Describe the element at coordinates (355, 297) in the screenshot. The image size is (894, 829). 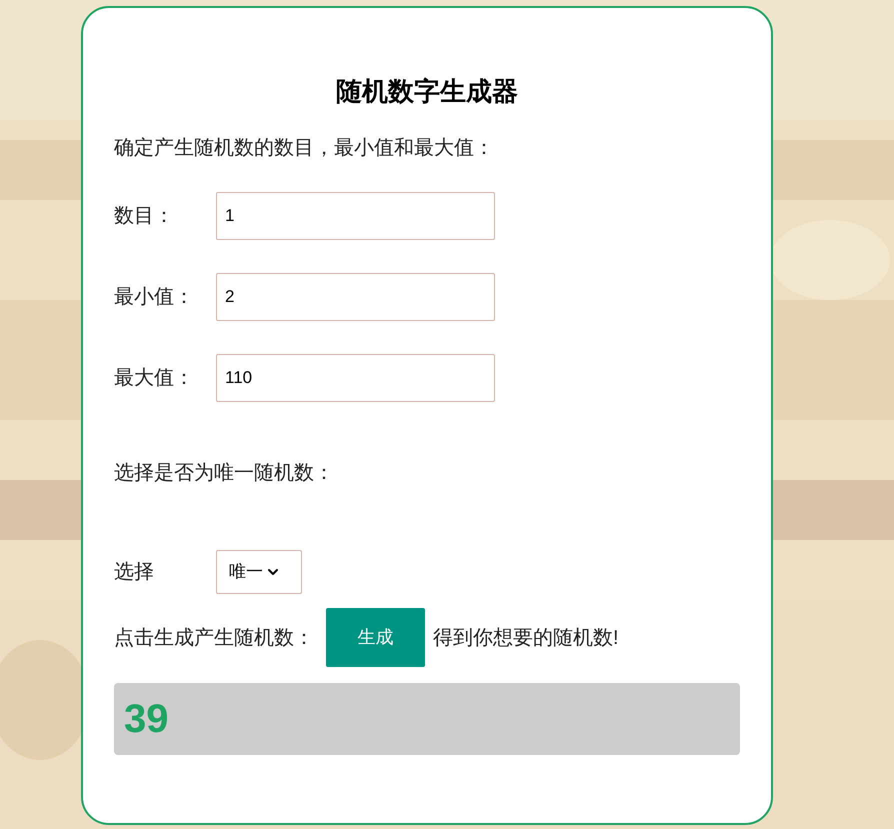
I see `input-field: 2` at that location.